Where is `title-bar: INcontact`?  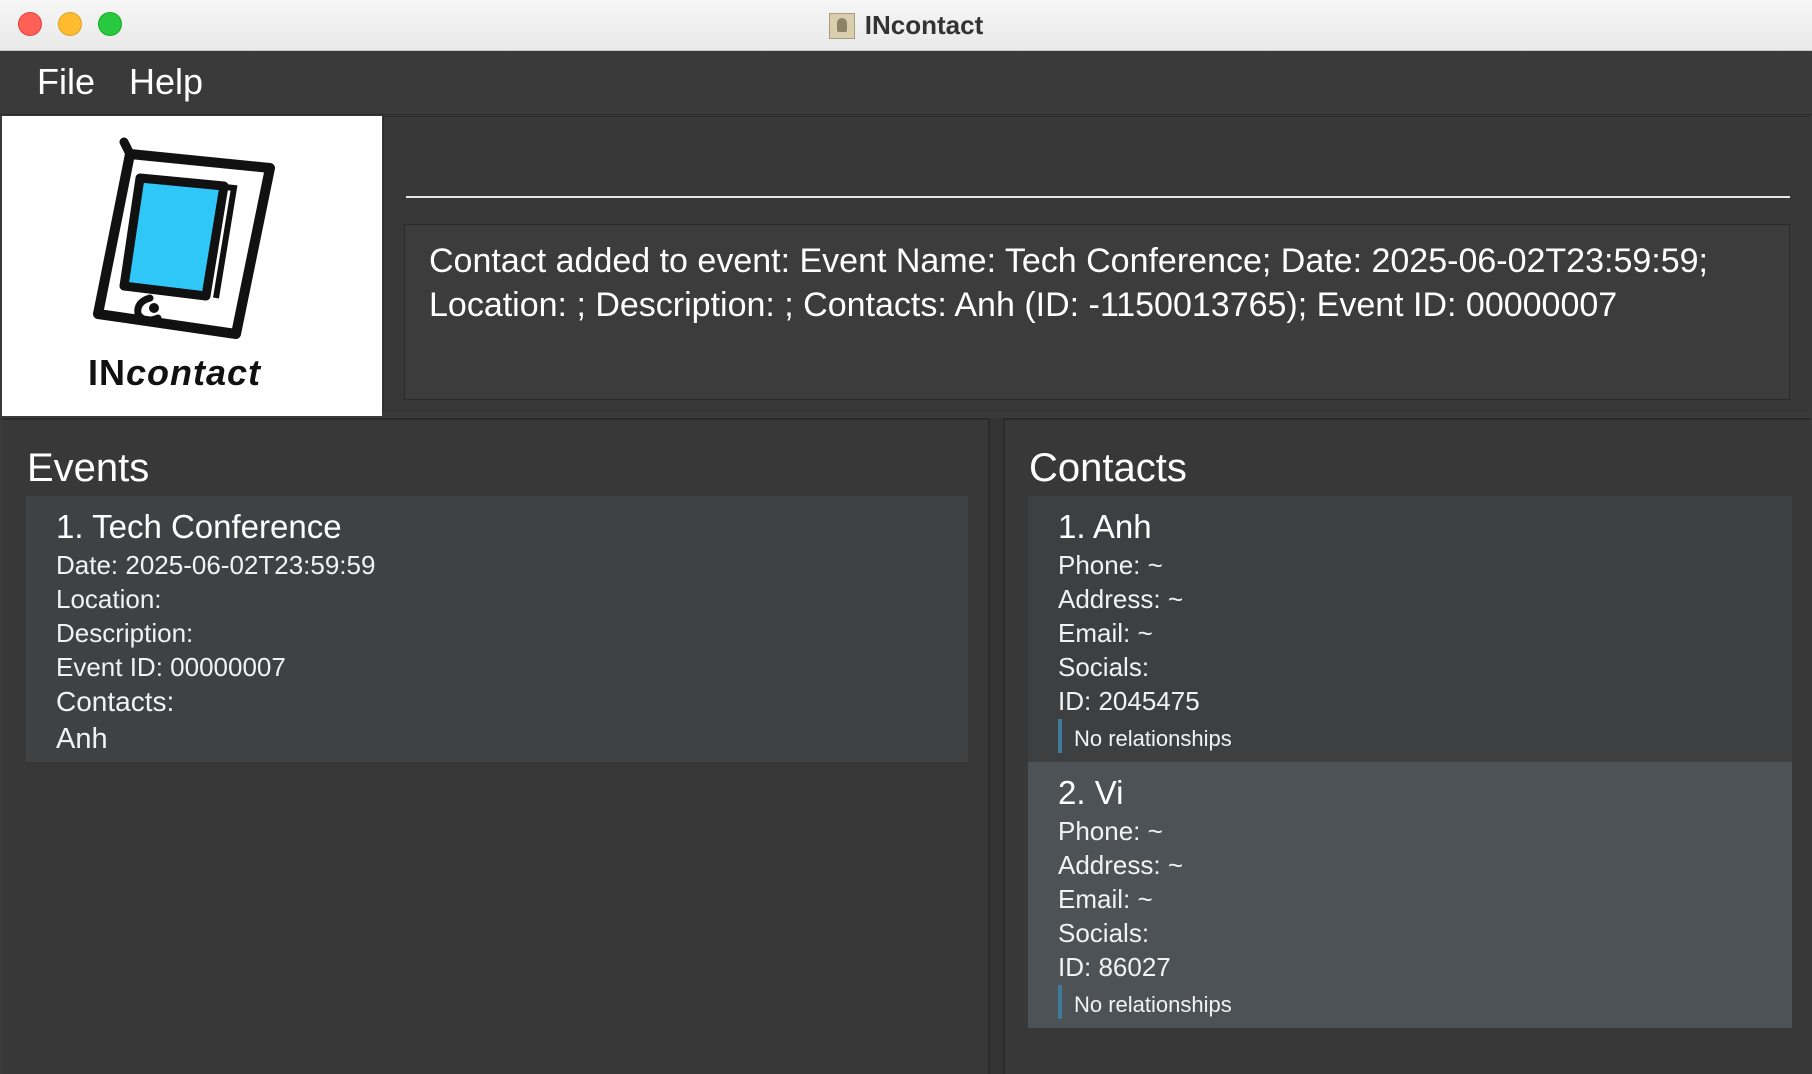
title-bar: INcontact is located at coordinates (906, 25).